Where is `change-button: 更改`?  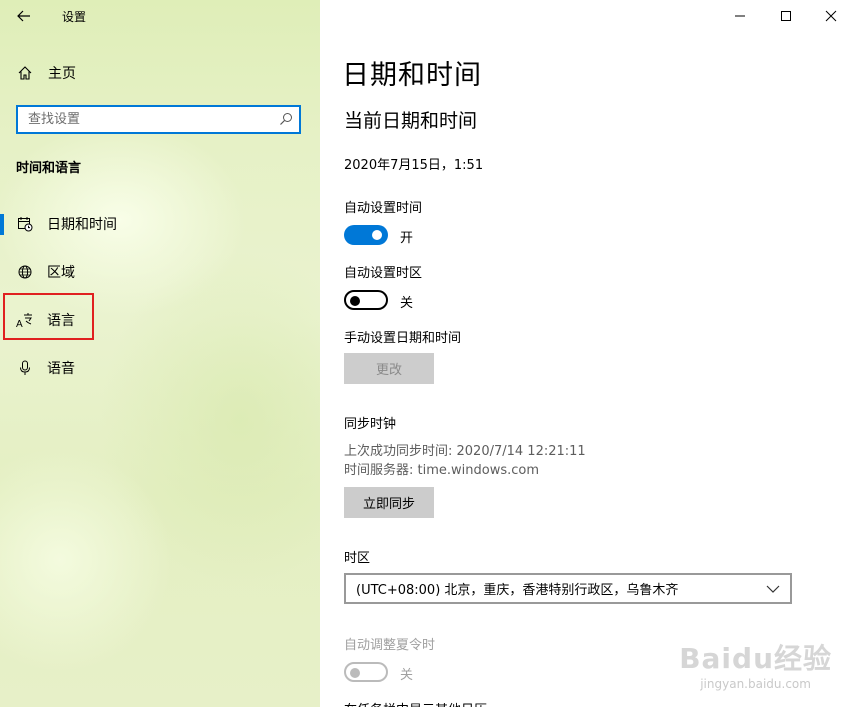 change-button: 更改 is located at coordinates (389, 368).